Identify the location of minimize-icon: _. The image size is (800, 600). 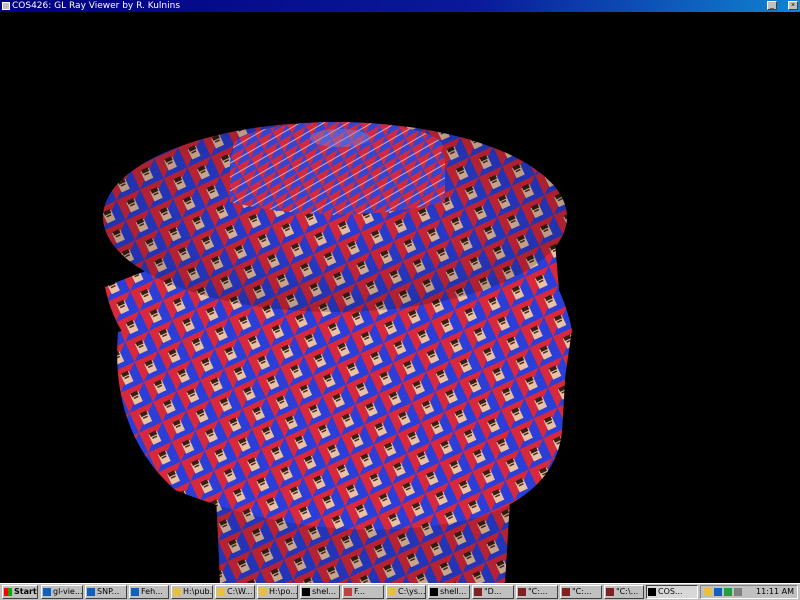
(772, 5).